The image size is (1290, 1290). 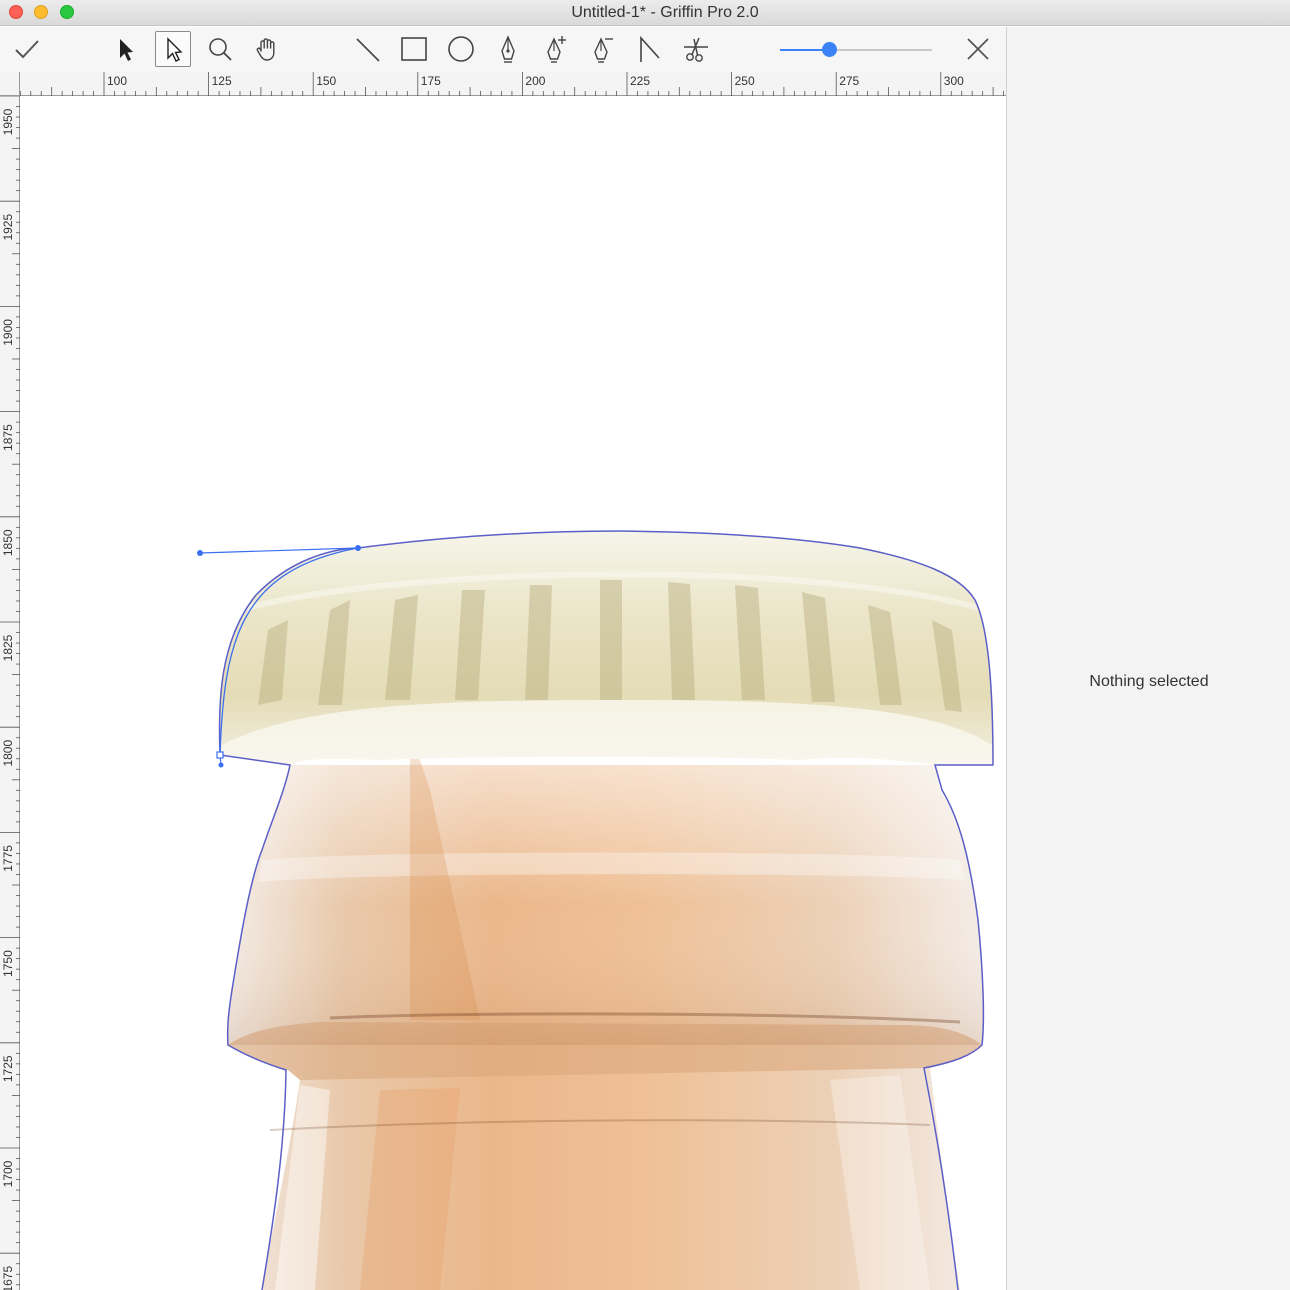 What do you see at coordinates (117, 81) in the screenshot?
I see `ruler-label: 100` at bounding box center [117, 81].